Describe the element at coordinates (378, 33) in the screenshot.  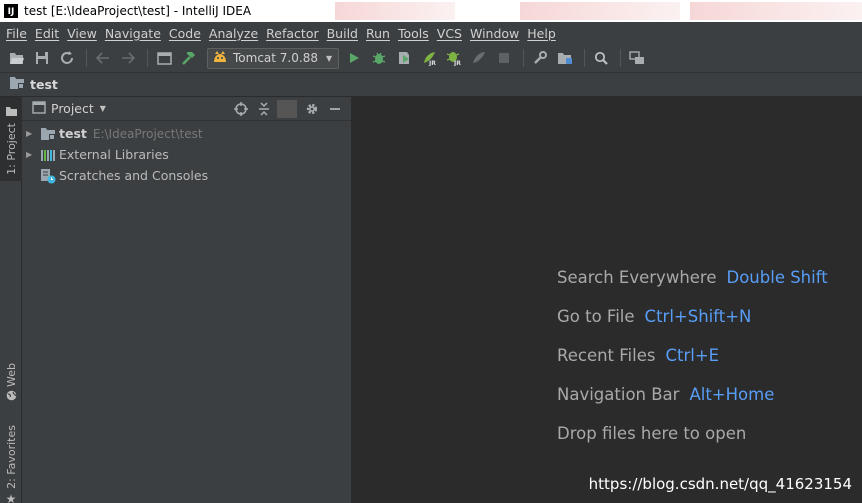
I see `menu-run: Run` at that location.